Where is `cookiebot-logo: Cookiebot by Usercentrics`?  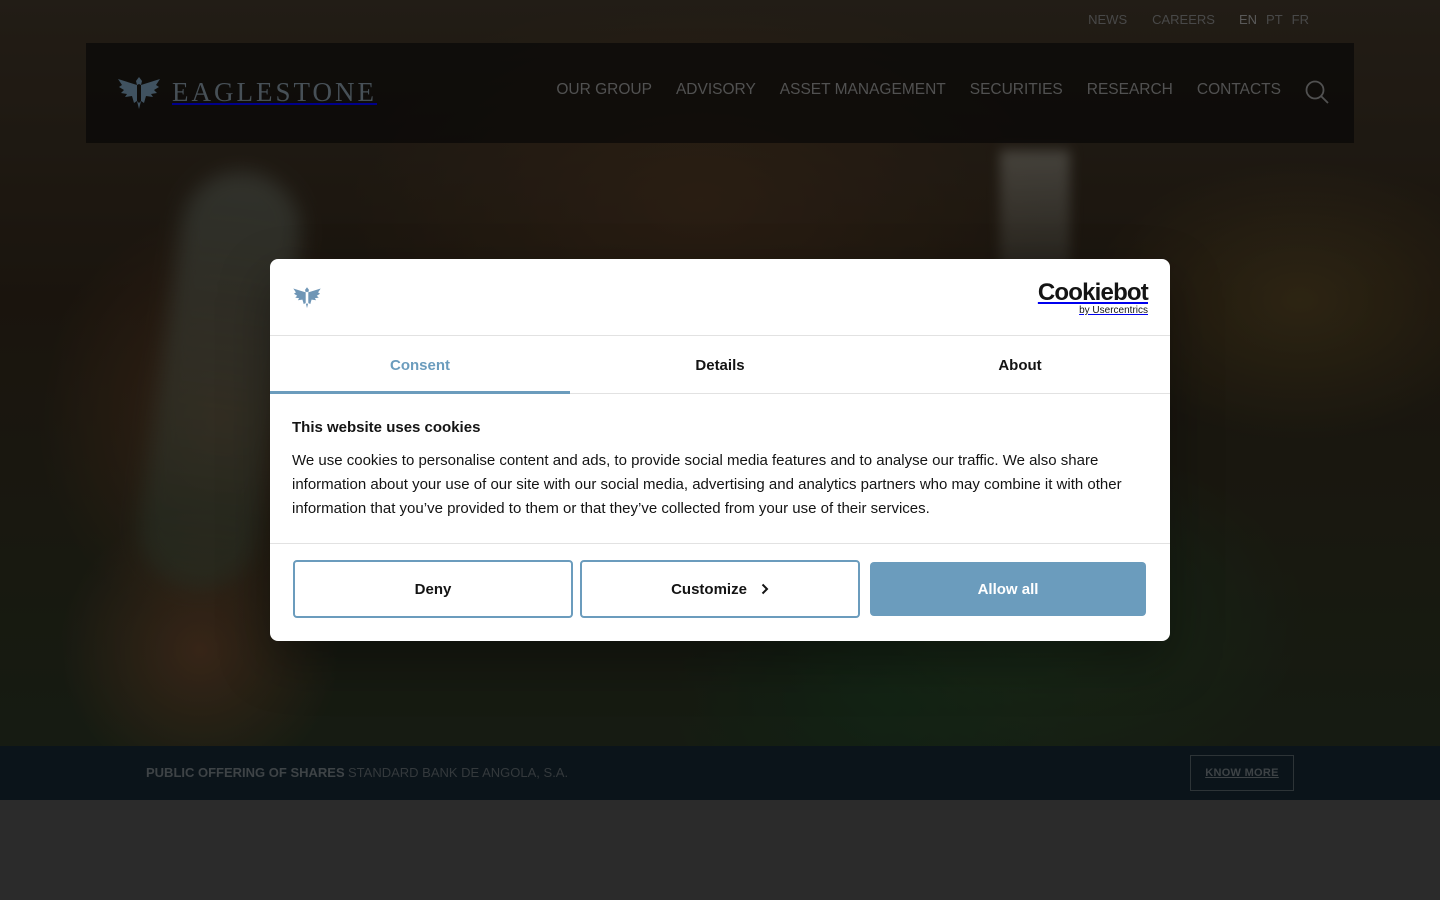 cookiebot-logo: Cookiebot by Usercentrics is located at coordinates (1093, 298).